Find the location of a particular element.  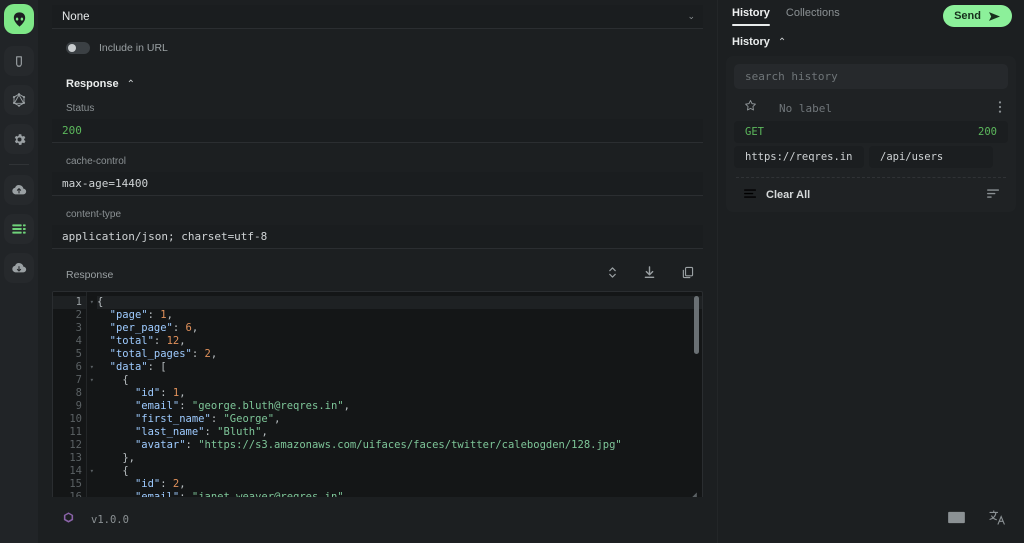

send-button: Send is located at coordinates (977, 16).